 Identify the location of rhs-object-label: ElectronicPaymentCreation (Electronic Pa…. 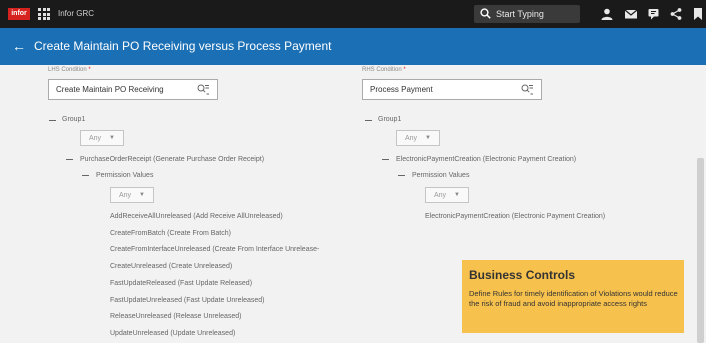
(486, 159).